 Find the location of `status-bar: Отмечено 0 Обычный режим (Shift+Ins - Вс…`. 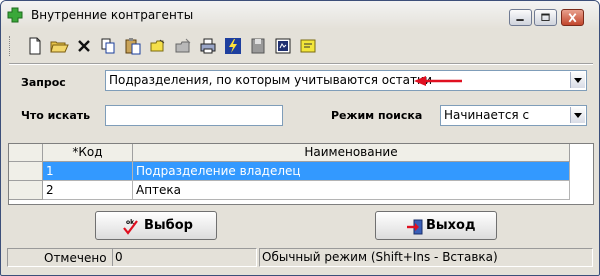

status-bar: Отмечено 0 Обычный режим (Shift+Ins - Вс… is located at coordinates (300, 258).